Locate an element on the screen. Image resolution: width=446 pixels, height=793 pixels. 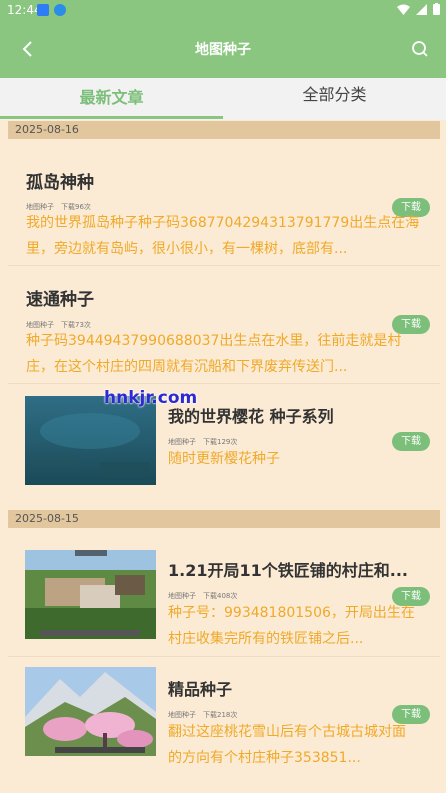
article-title: 速通种子 is located at coordinates (60, 300).